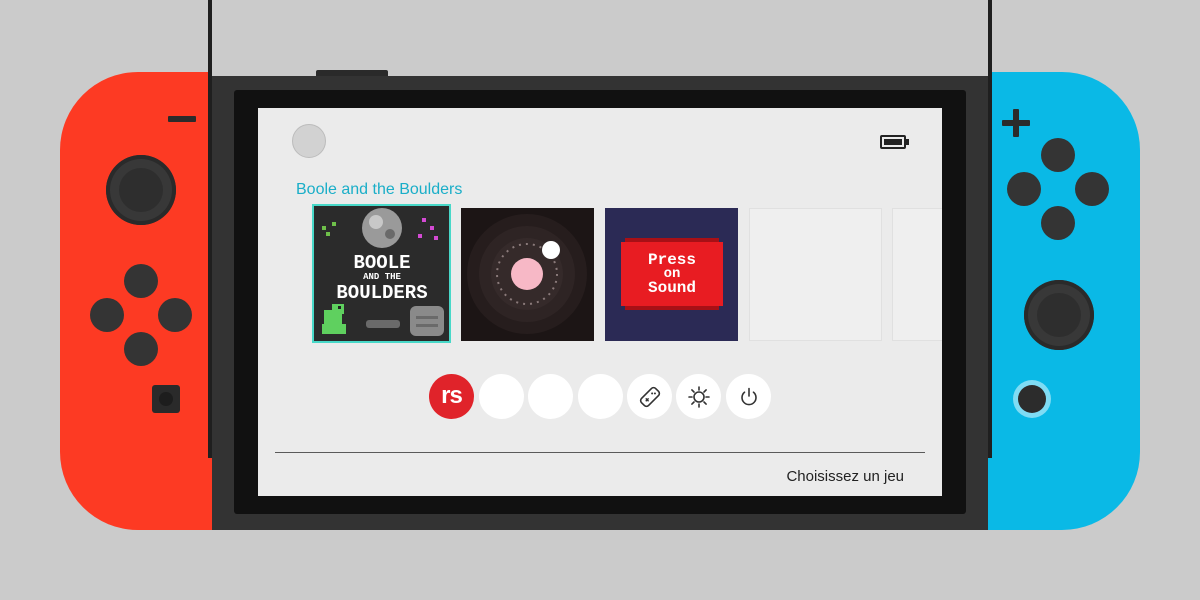  I want to click on right-rail, so click(990, 229).